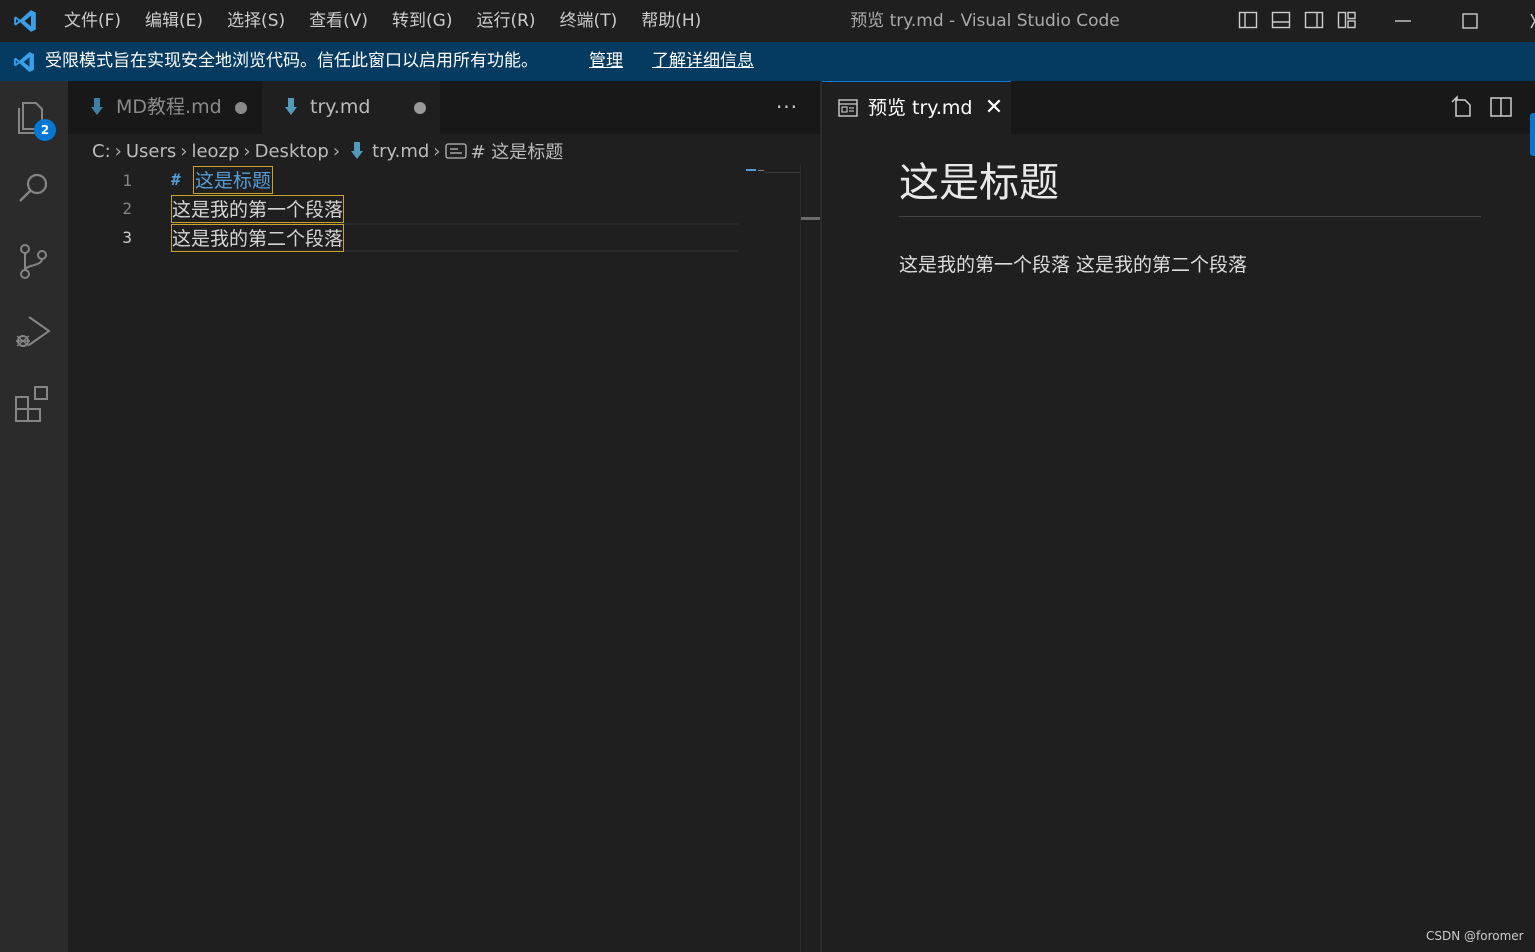  I want to click on menu-selection: 选择(S), so click(256, 21).